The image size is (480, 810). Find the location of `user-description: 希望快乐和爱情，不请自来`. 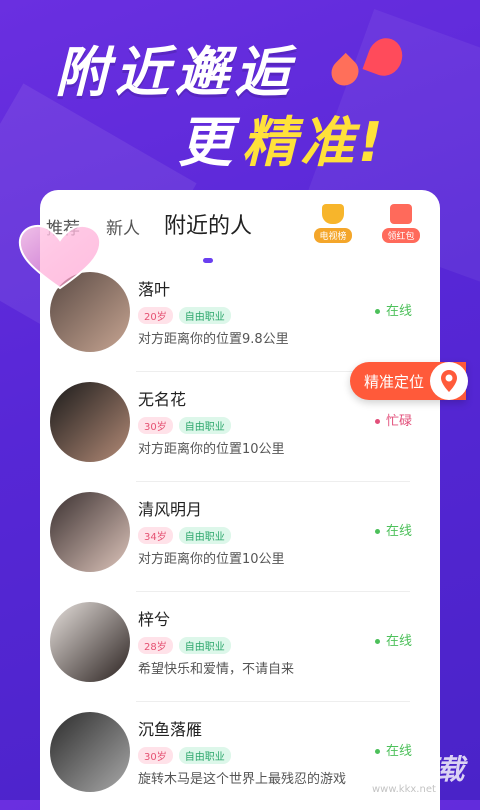

user-description: 希望快乐和爱情，不请自来 is located at coordinates (216, 669).